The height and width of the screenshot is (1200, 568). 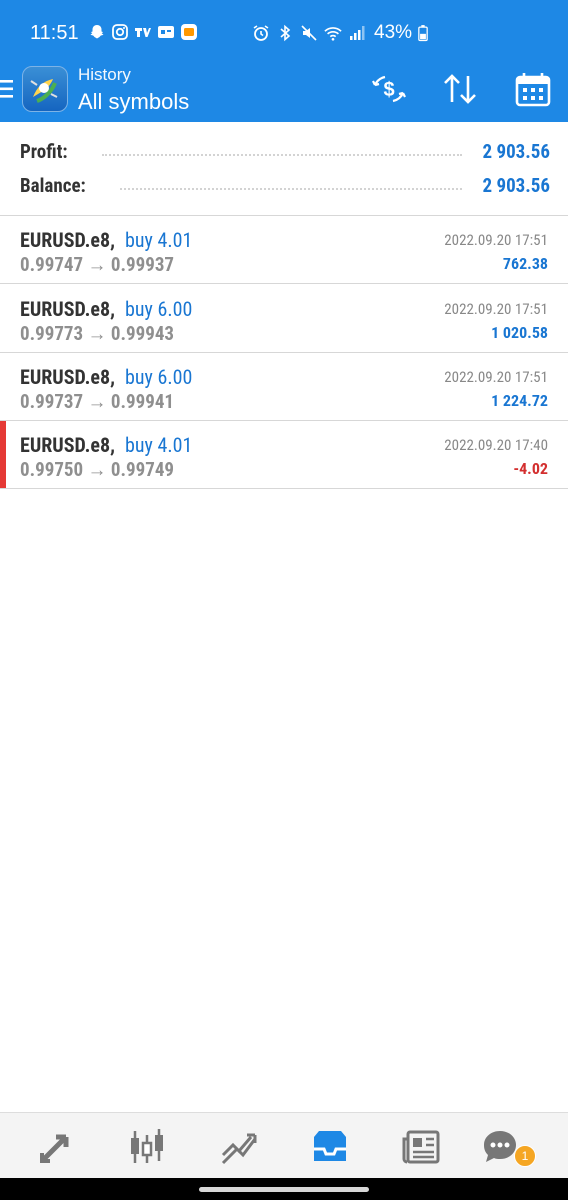 I want to click on deal-prices: 0.99737 → 0.99941, so click(x=97, y=401).